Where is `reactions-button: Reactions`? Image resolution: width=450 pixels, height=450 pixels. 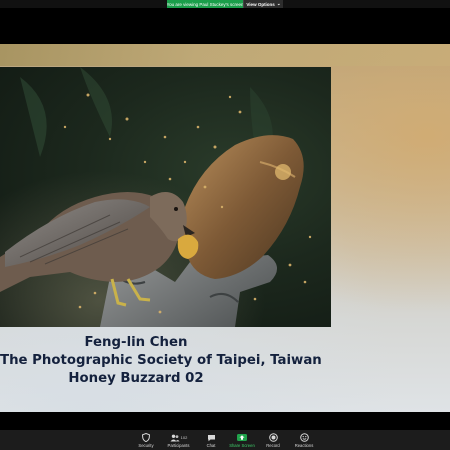
reactions-button: Reactions is located at coordinates (304, 440).